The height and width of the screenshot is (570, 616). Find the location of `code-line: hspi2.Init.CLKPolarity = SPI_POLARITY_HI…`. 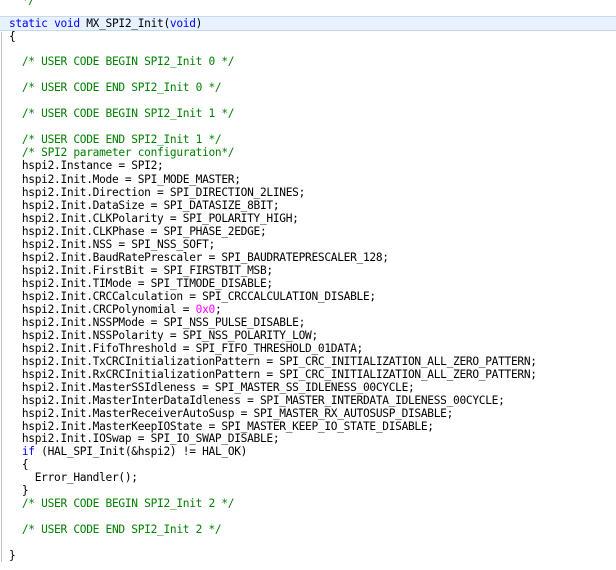

code-line: hspi2.Init.CLKPolarity = SPI_POLARITY_HI… is located at coordinates (308, 218).